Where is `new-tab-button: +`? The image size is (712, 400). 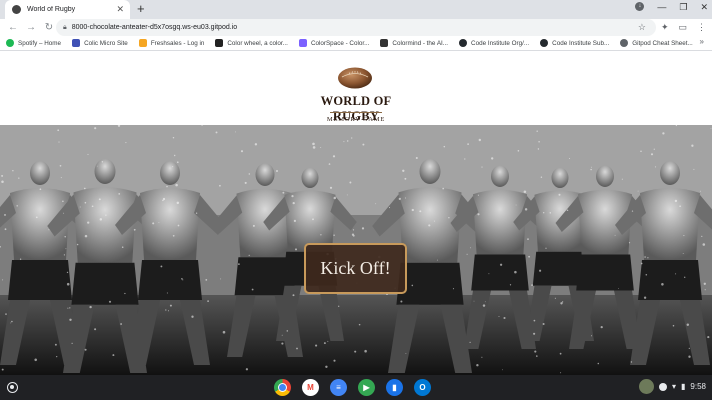
new-tab-button: + is located at coordinates (141, 8).